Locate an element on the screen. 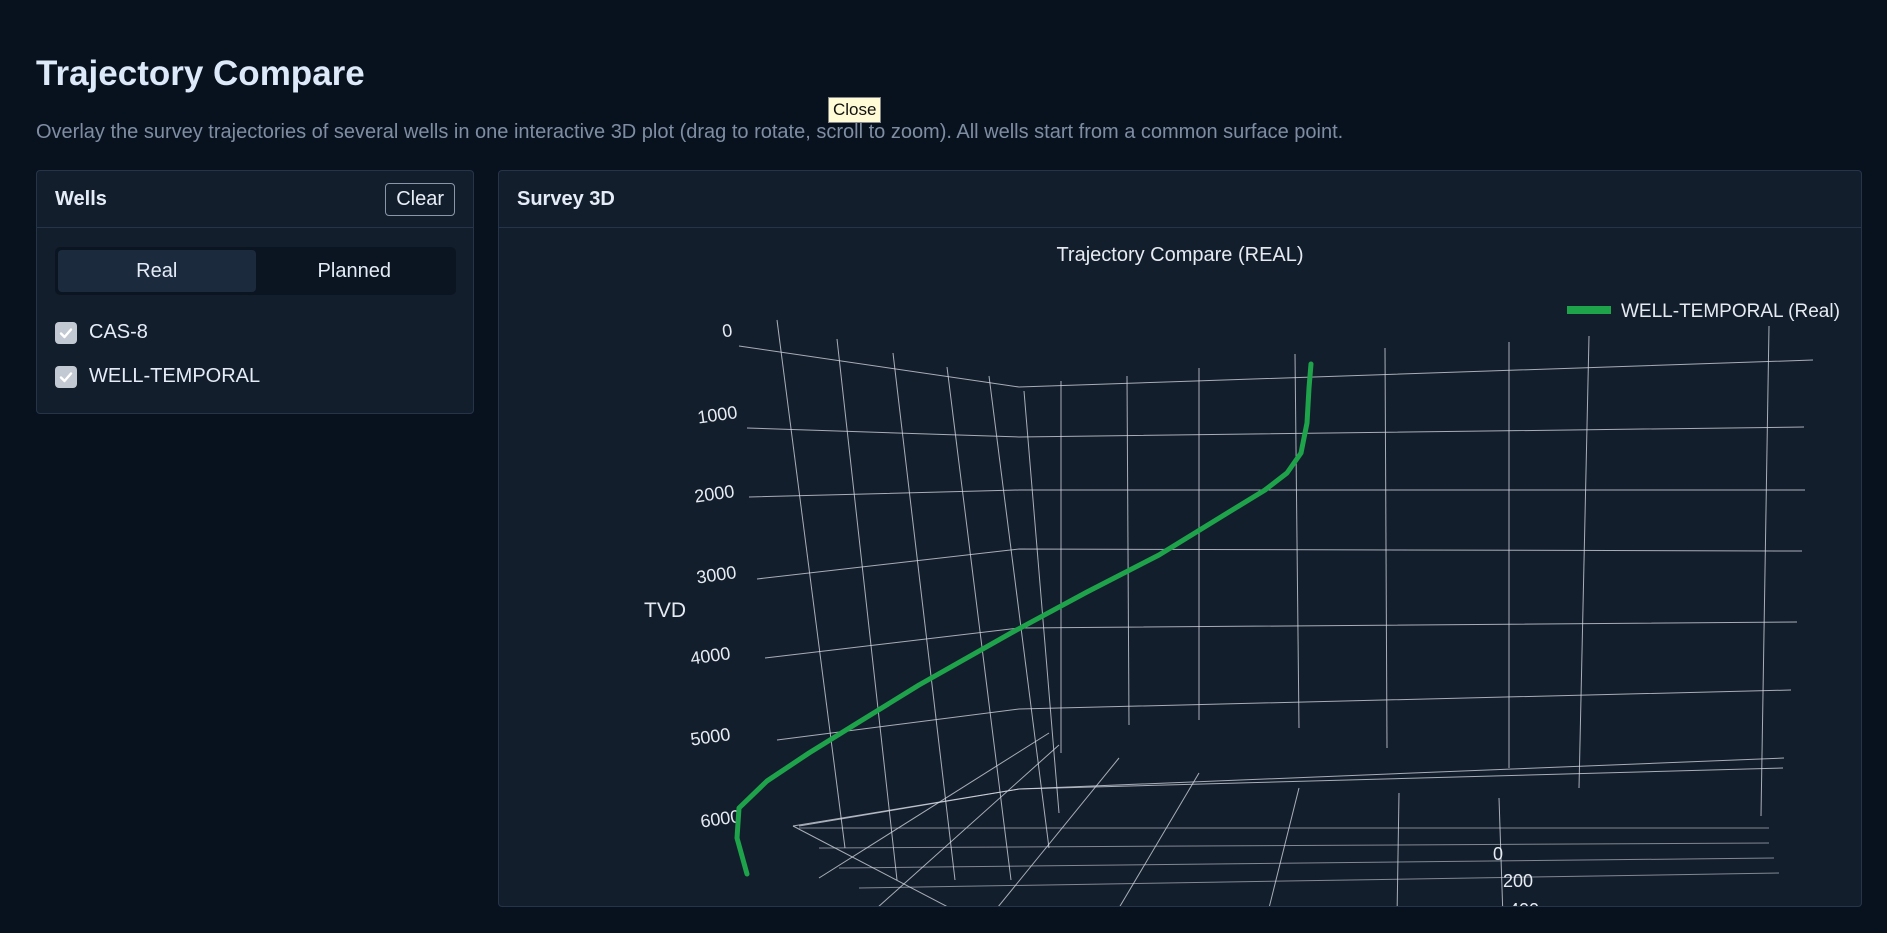 This screenshot has width=1887, height=933. survey-panel-title: Survey 3D is located at coordinates (566, 198).